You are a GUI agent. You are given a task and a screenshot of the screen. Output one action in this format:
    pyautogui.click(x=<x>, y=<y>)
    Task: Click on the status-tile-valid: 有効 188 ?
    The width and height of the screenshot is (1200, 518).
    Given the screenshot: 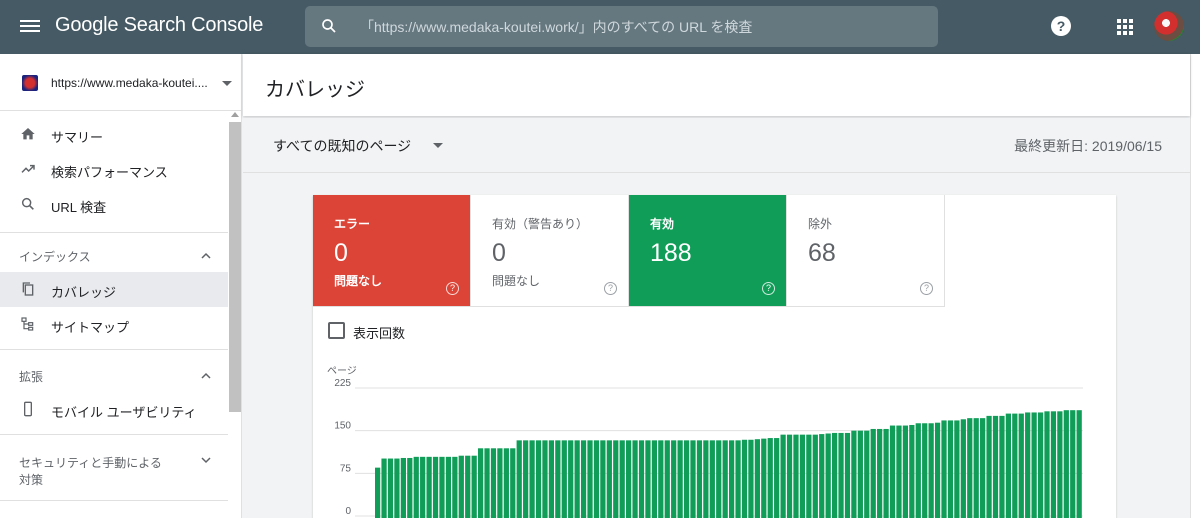 What is the action you would take?
    pyautogui.click(x=708, y=251)
    